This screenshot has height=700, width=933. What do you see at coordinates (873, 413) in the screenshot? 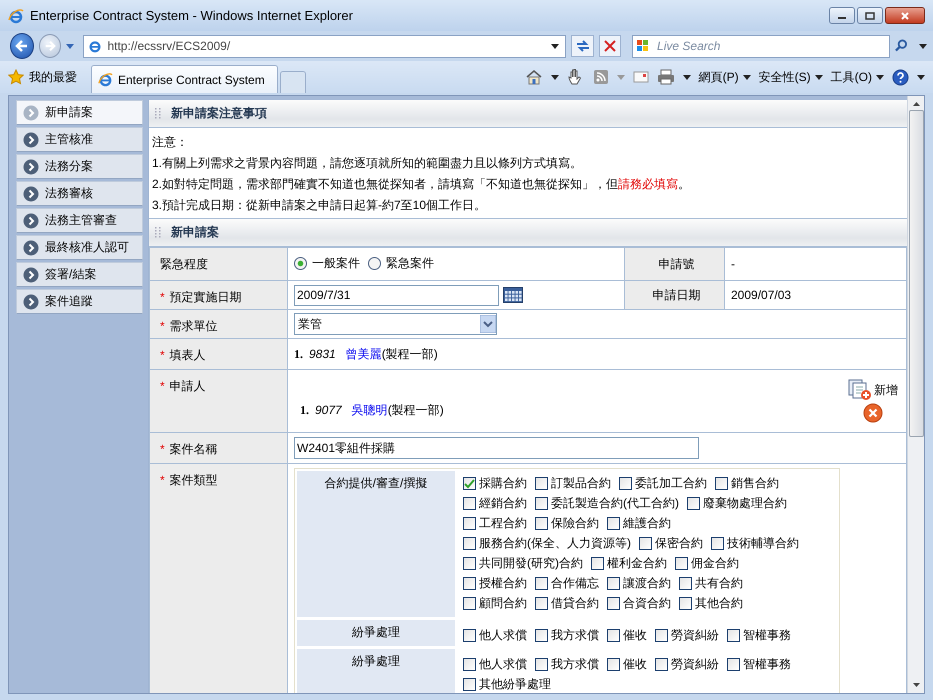
I see `delete-icon` at bounding box center [873, 413].